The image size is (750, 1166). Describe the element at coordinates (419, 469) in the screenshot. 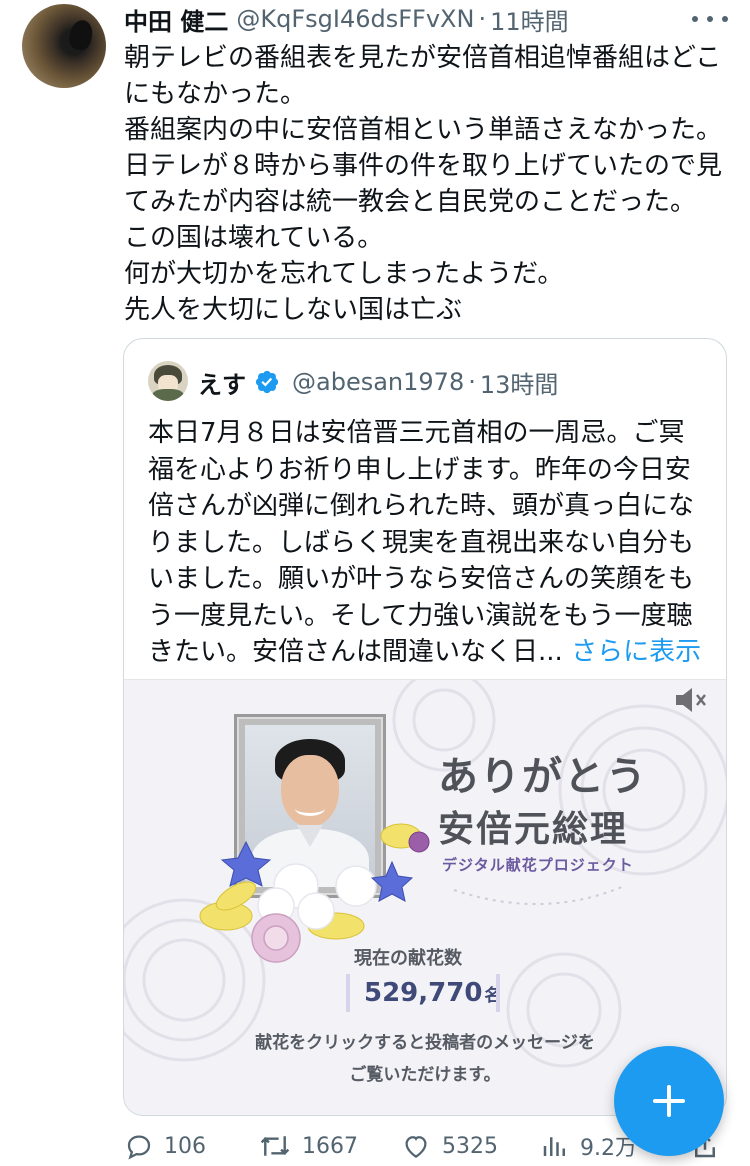

I see `quoted-text-line: 福を心よりお祈り申し上げます。昨年の今日安` at that location.